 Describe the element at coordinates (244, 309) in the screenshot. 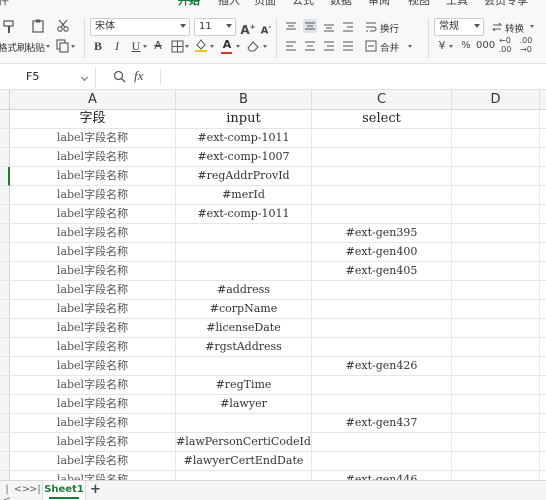

I see `table-cell: #corpName` at that location.